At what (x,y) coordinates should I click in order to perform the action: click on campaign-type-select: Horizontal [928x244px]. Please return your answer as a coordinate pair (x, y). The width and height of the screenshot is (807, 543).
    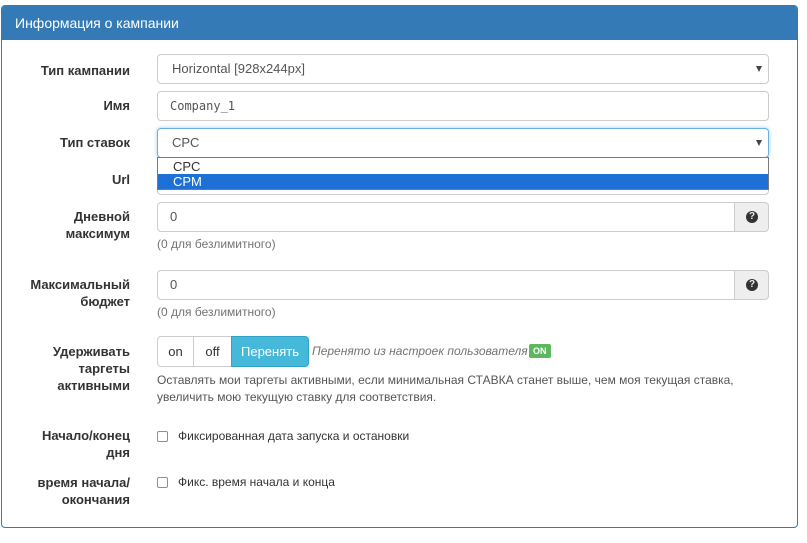
    Looking at the image, I should click on (463, 69).